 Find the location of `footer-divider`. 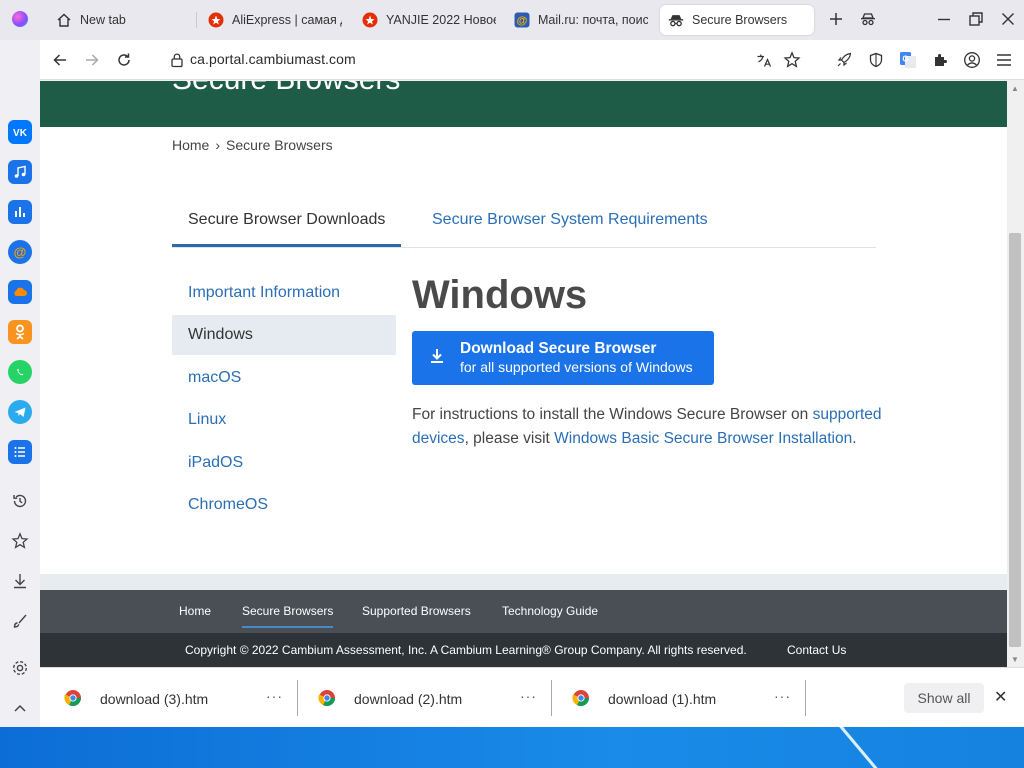

footer-divider is located at coordinates (523, 582).